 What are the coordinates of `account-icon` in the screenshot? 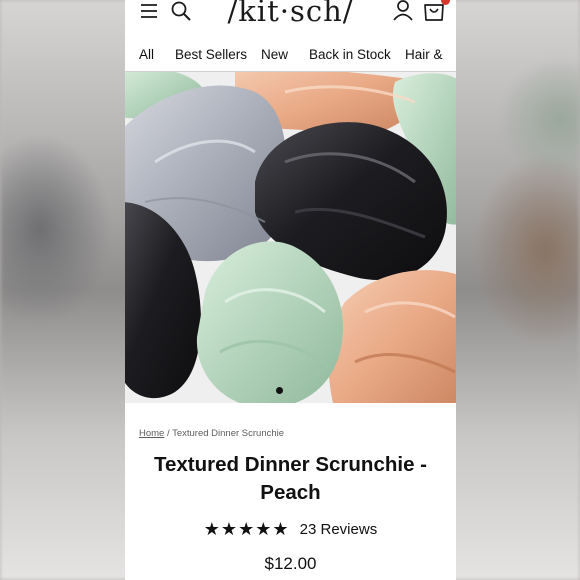 It's located at (405, 13).